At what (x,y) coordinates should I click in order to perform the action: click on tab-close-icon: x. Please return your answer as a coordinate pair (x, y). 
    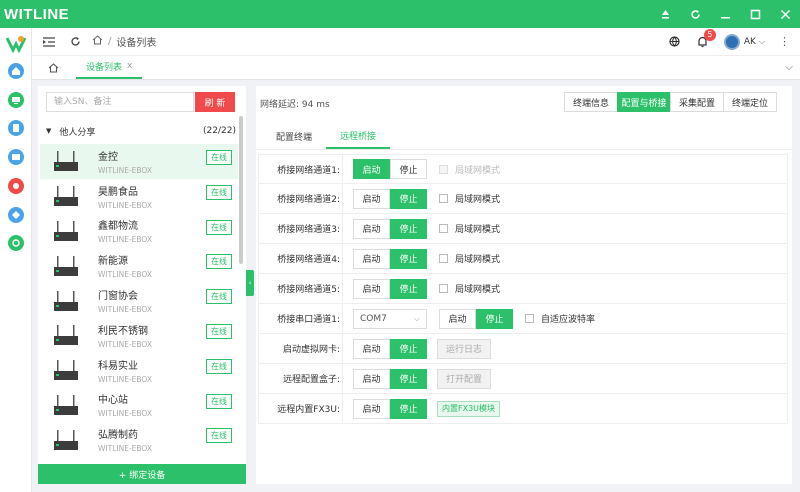
    Looking at the image, I should click on (129, 66).